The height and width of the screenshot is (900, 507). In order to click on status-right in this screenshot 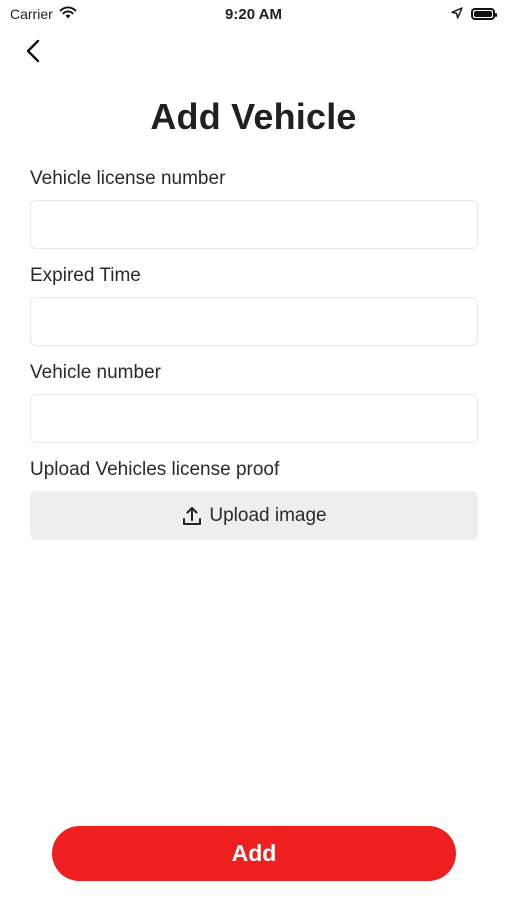, I will do `click(474, 14)`.